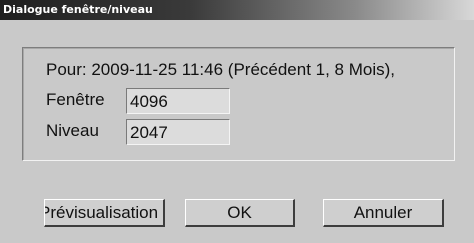 The width and height of the screenshot is (474, 243). What do you see at coordinates (240, 213) in the screenshot?
I see `ok-button: OK` at bounding box center [240, 213].